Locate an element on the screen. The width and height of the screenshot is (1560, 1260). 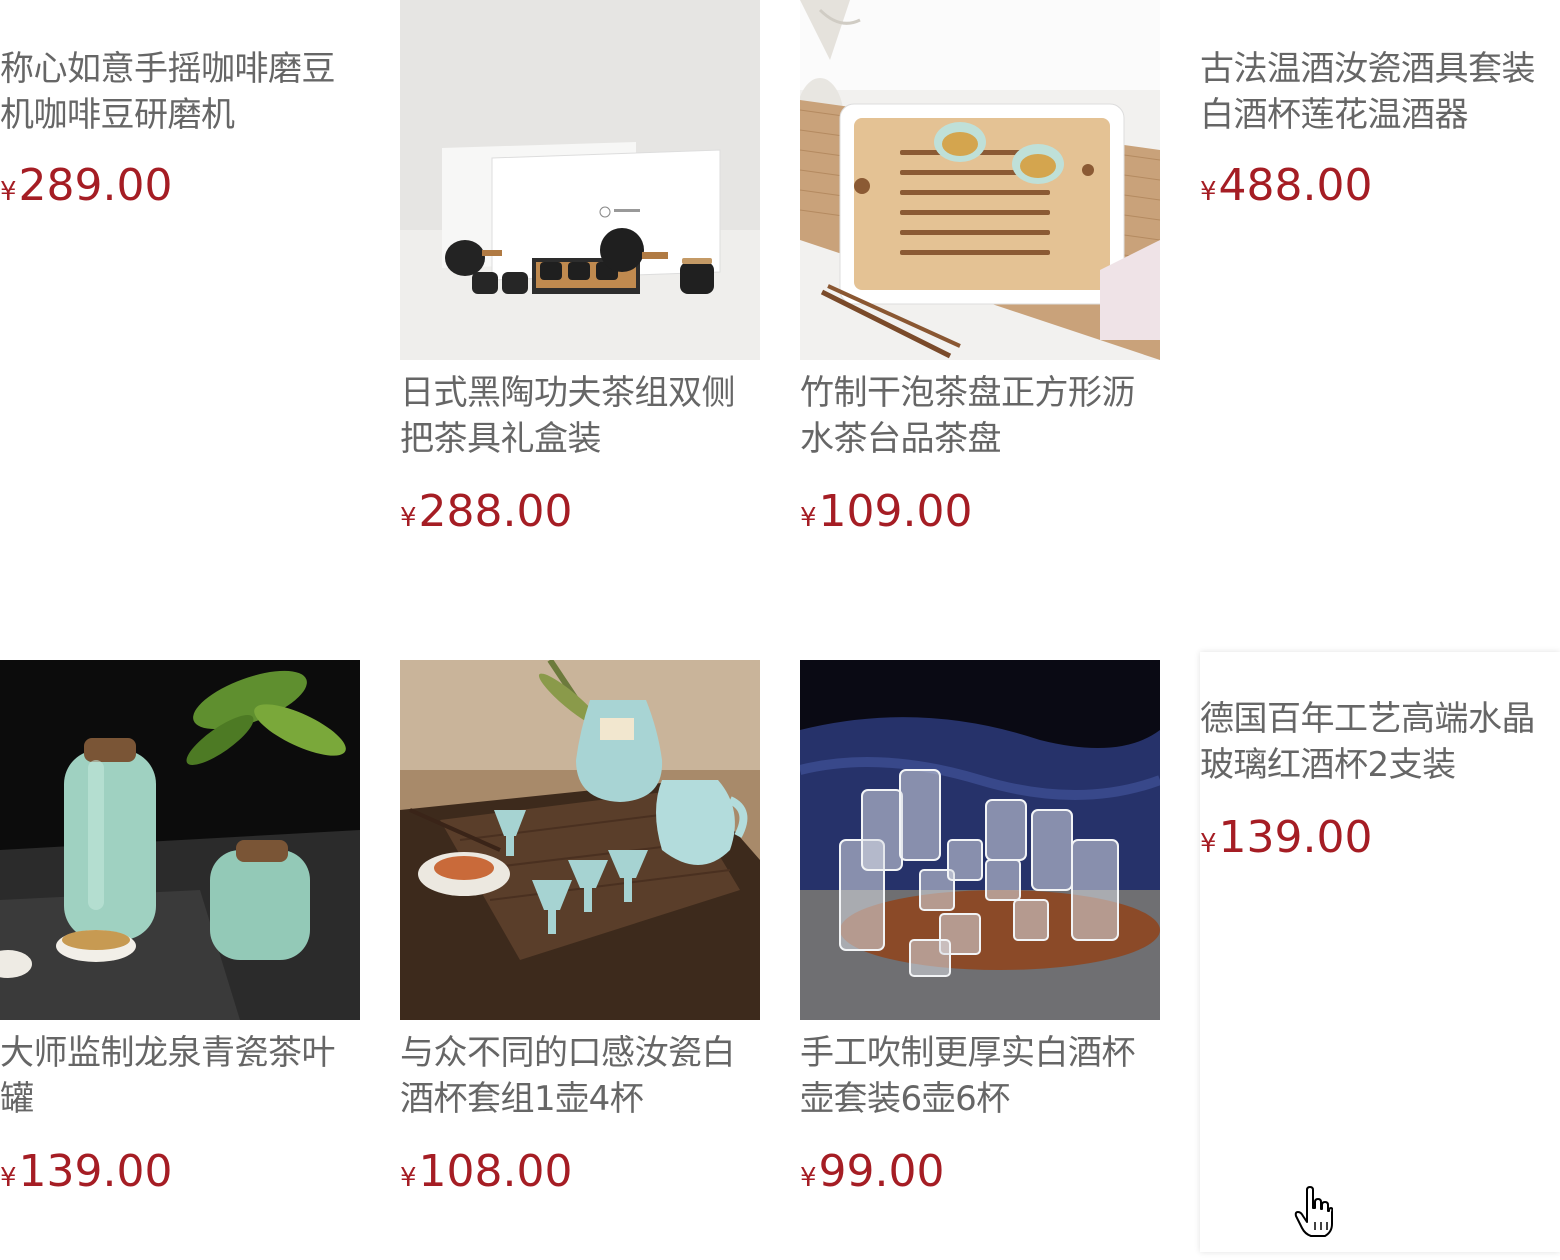
product-card-hovered: 德国百年工艺高端水晶玻璃红酒杯2支装 ¥139.00 is located at coordinates (1380, 952).